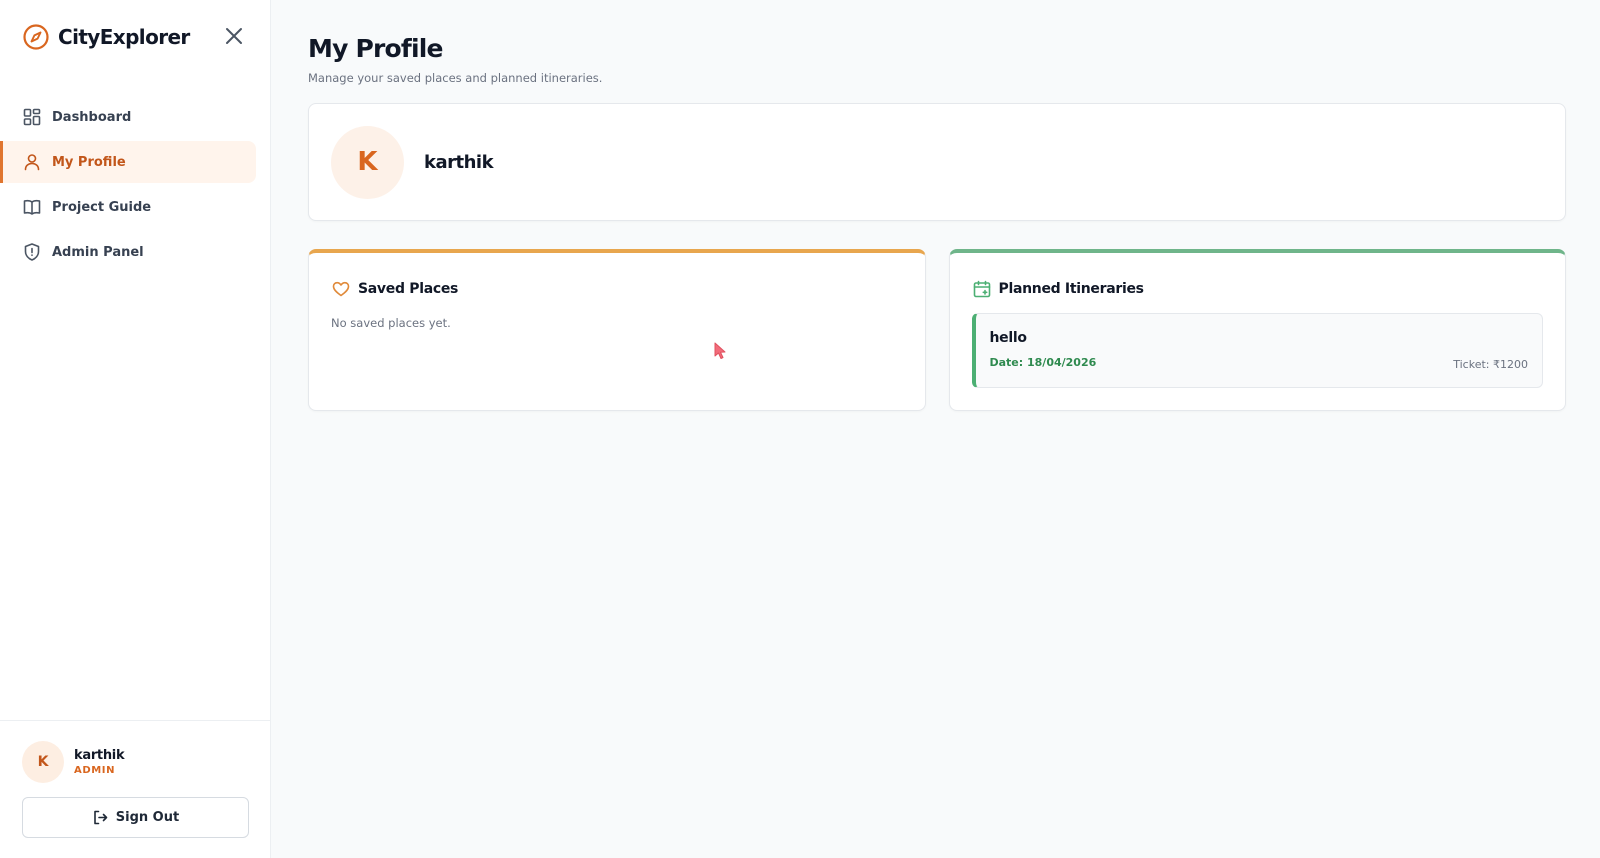 Image resolution: width=1600 pixels, height=858 pixels. Describe the element at coordinates (1071, 289) in the screenshot. I see `itineraries-title: Planned Itineraries` at that location.